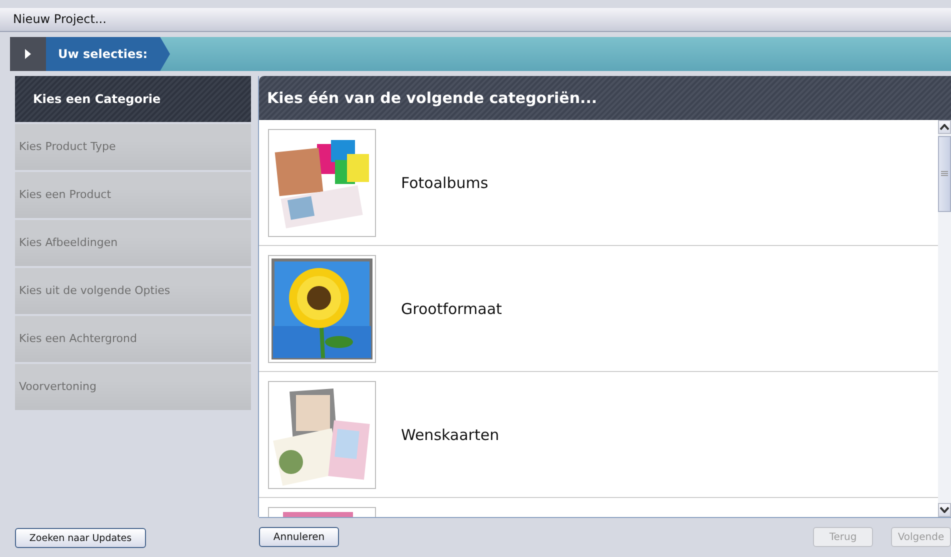 This screenshot has height=557, width=951. Describe the element at coordinates (133, 99) in the screenshot. I see `step-item: Kies een Categorie` at that location.